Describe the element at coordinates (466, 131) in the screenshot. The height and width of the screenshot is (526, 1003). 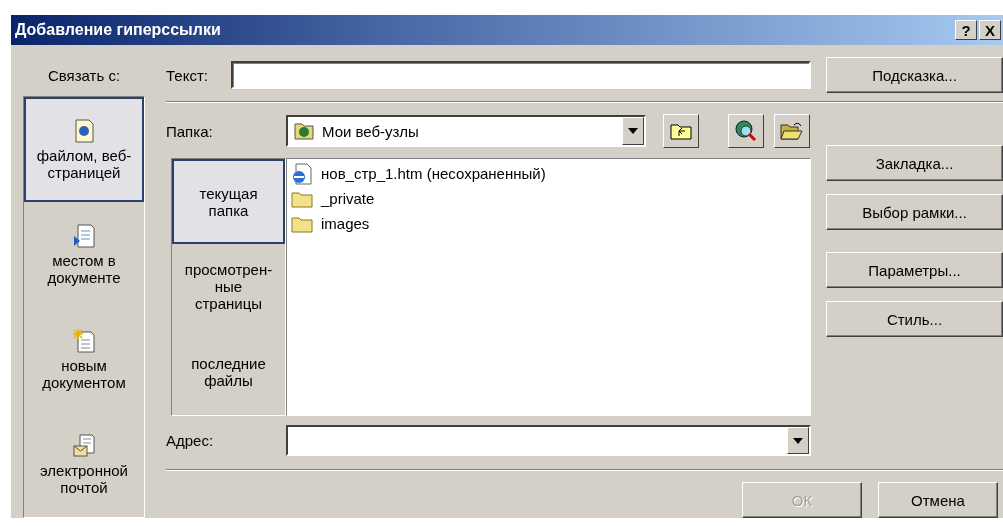
I see `folder-combo: Мои веб-узлы` at that location.